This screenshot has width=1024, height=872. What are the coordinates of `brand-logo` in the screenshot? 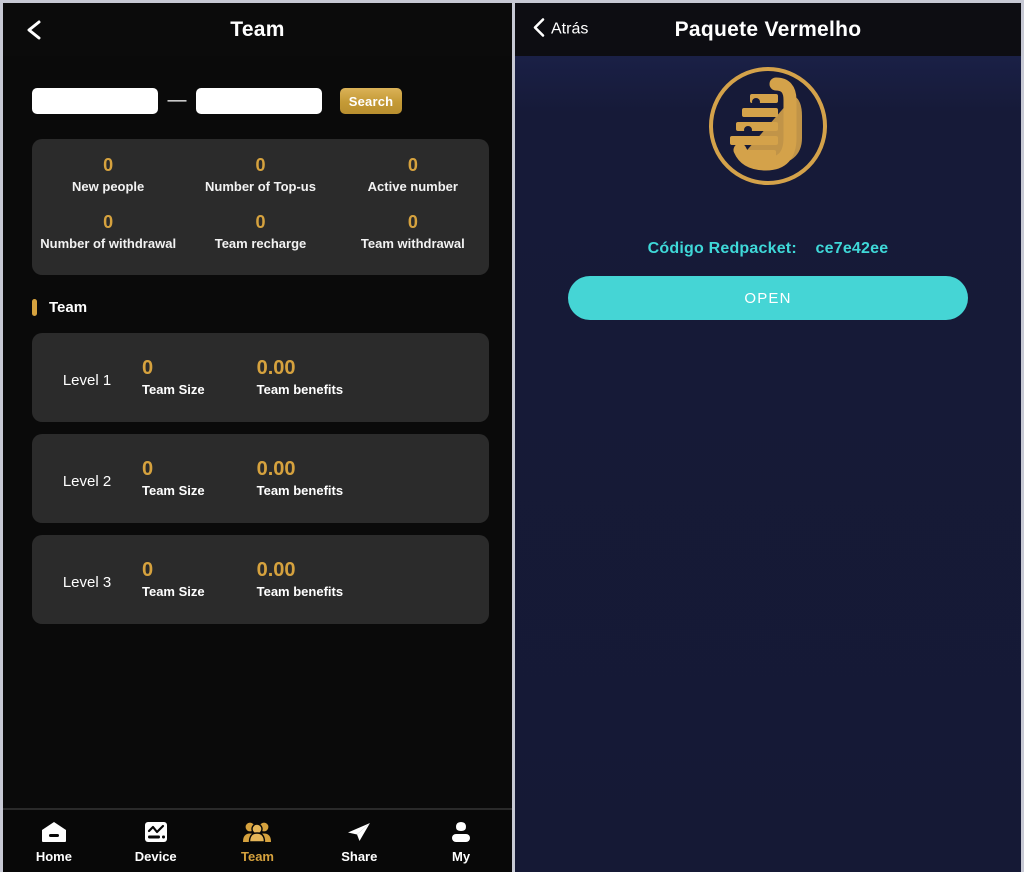 It's located at (768, 124).